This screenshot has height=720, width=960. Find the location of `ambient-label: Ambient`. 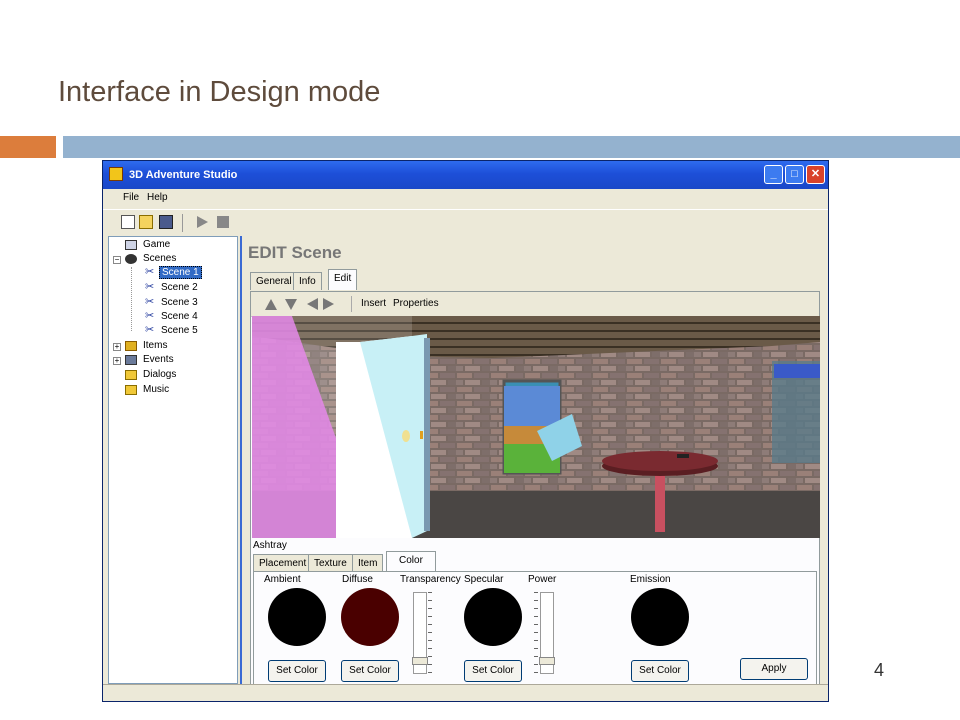

ambient-label: Ambient is located at coordinates (282, 579).